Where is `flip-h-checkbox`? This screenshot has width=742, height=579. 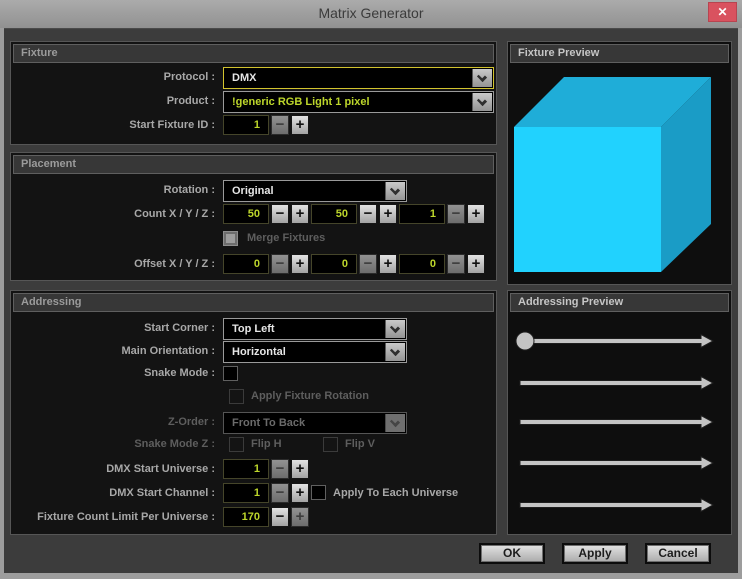
flip-h-checkbox is located at coordinates (236, 444).